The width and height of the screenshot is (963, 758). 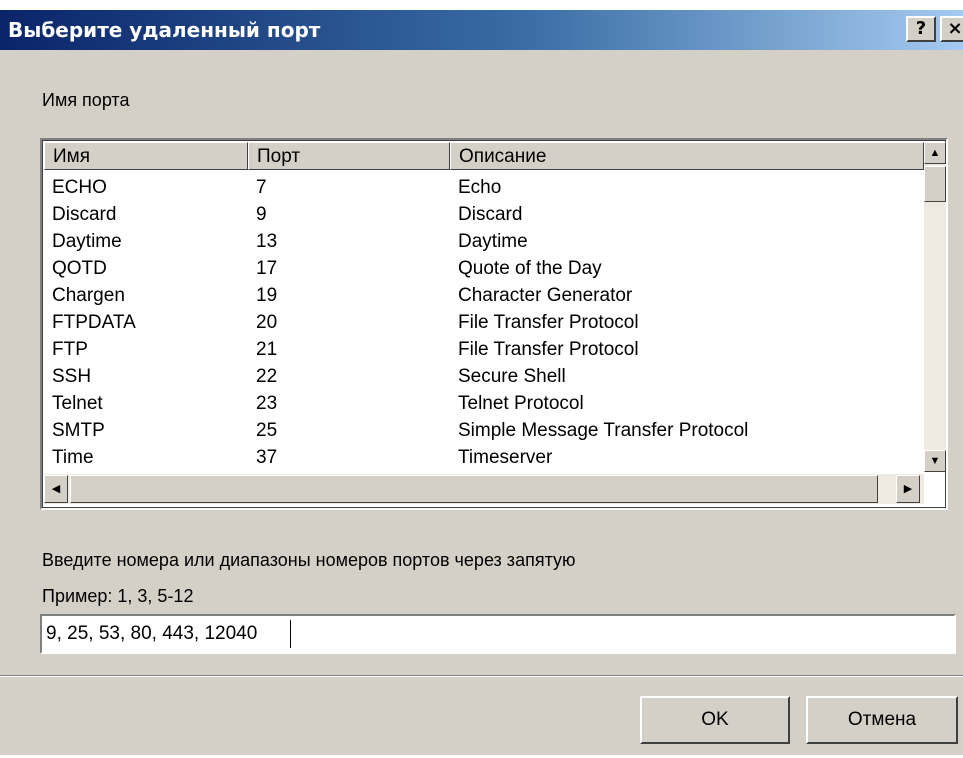 What do you see at coordinates (935, 461) in the screenshot?
I see `scroll-down-arrow-icon: ▼` at bounding box center [935, 461].